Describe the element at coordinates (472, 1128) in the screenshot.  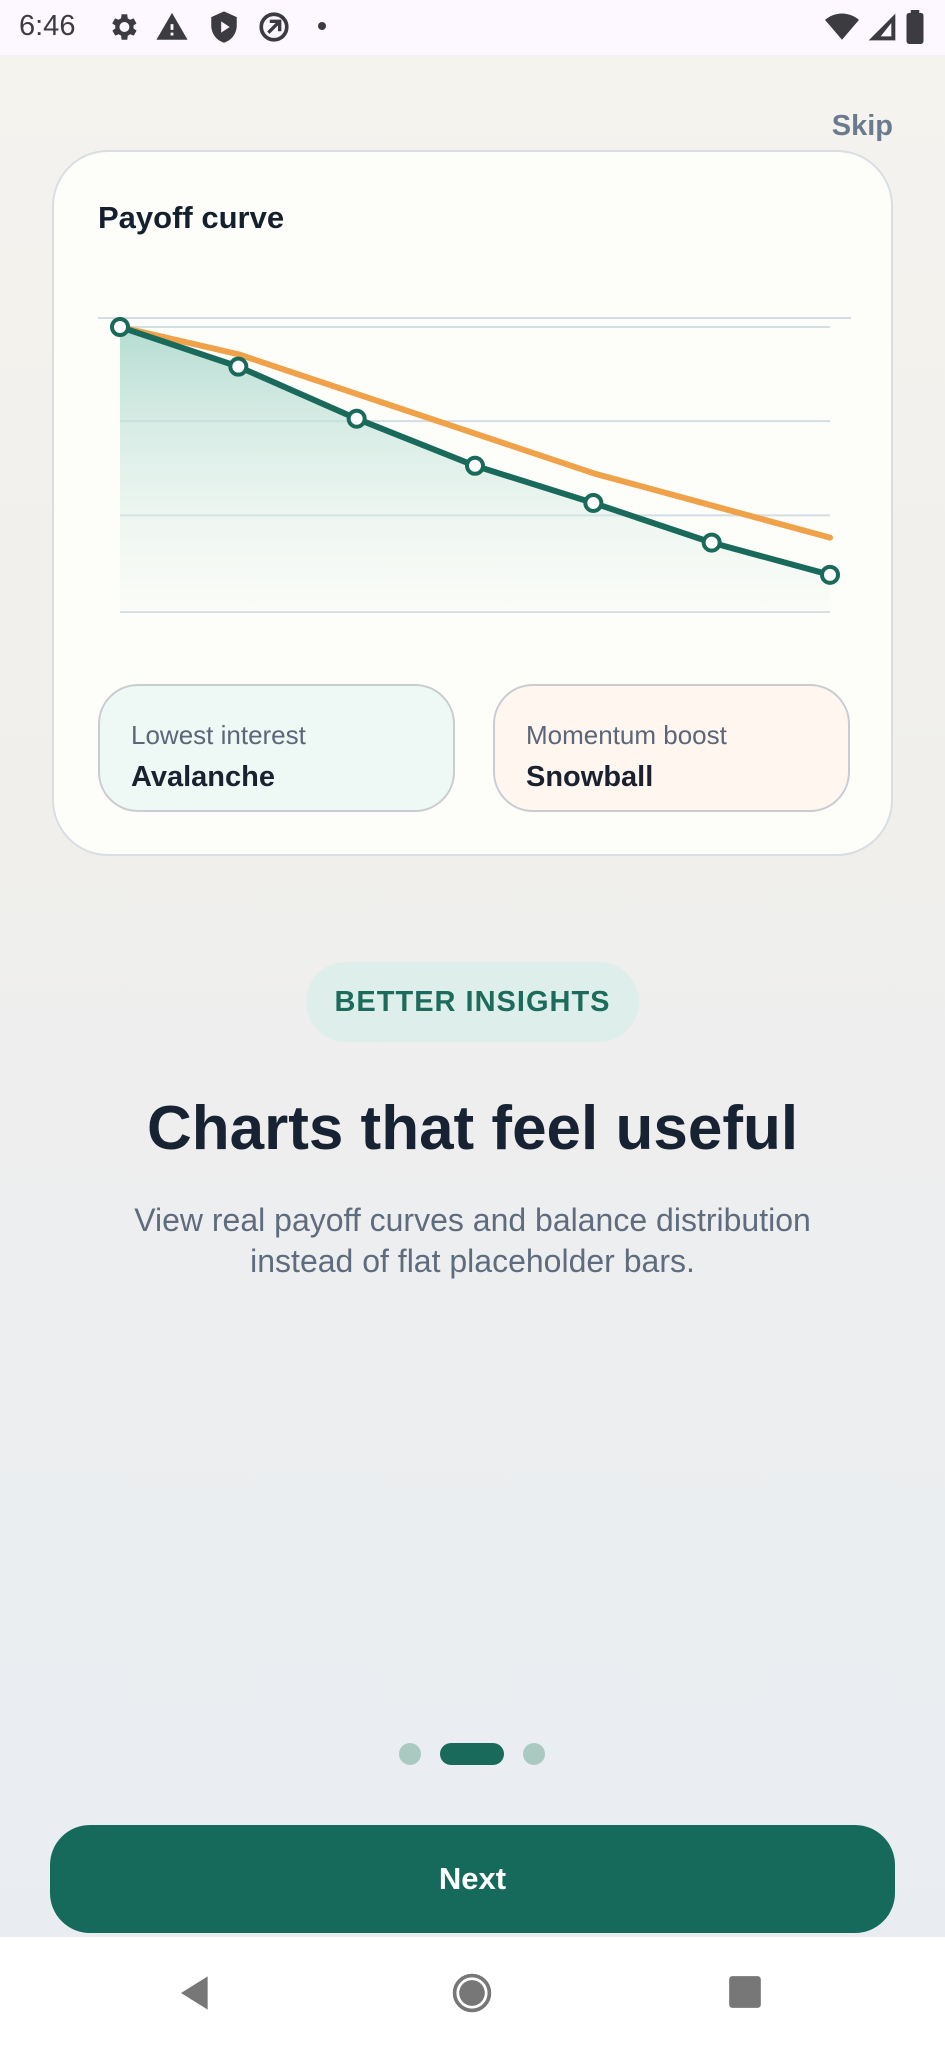
I see `headline: Charts that feel useful` at that location.